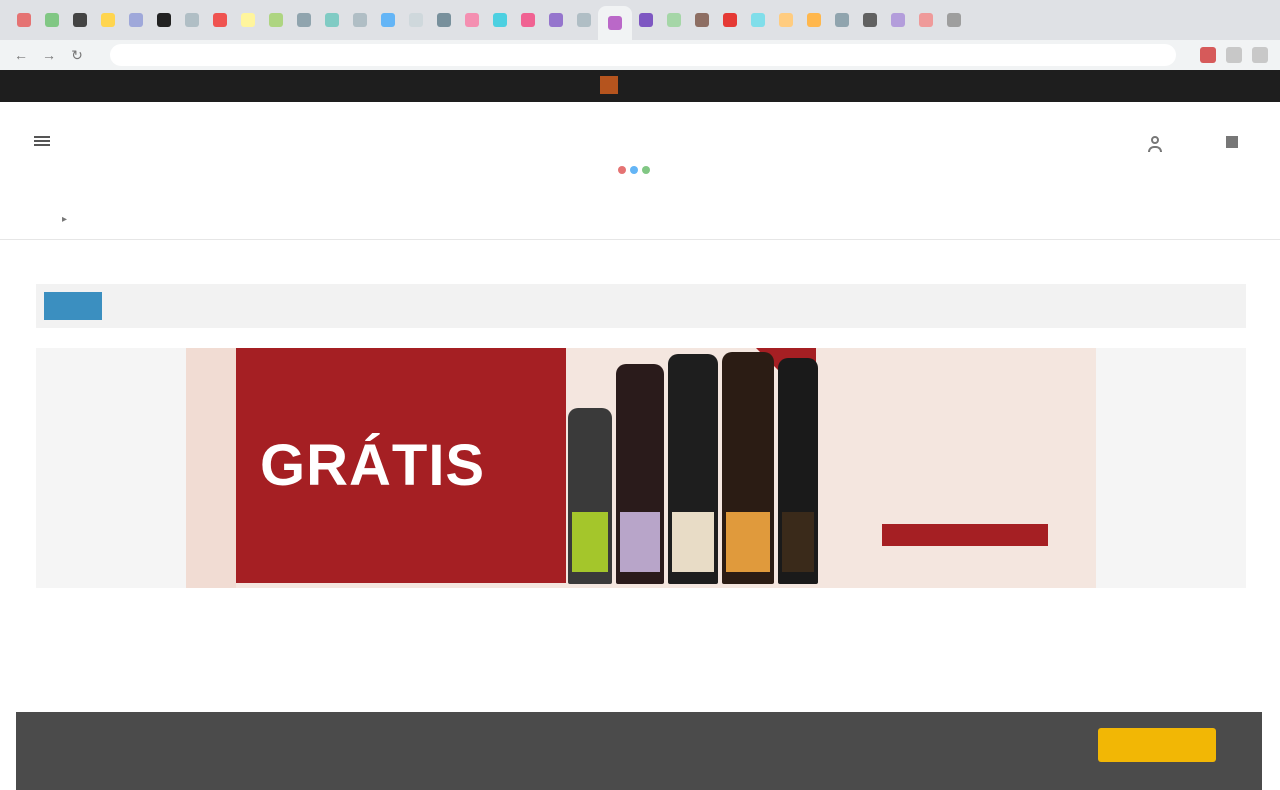 Image resolution: width=1280 pixels, height=790 pixels. What do you see at coordinates (61, 141) in the screenshot?
I see `menu-button` at bounding box center [61, 141].